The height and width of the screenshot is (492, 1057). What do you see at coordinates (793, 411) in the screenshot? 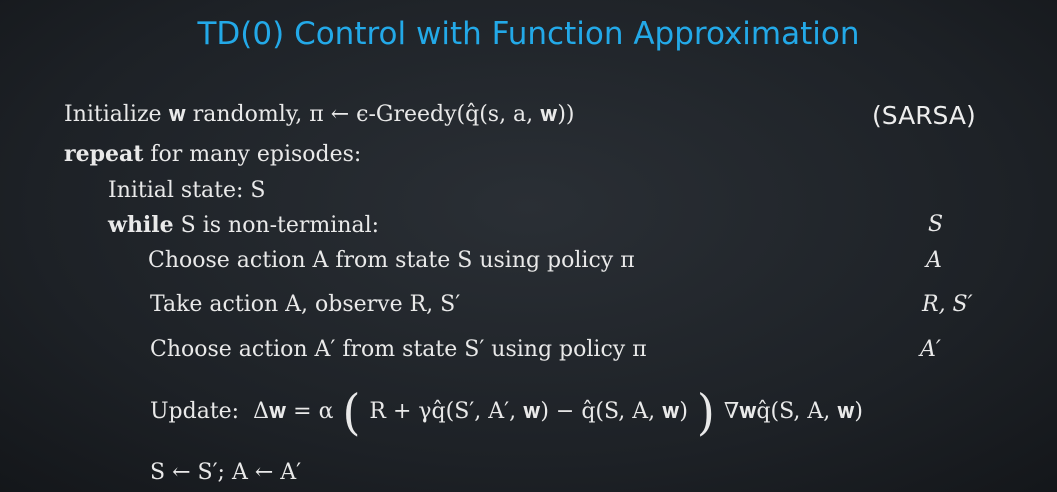
I see `update-gradient: ∇𝐰q̂(S, A, 𝐰)` at bounding box center [793, 411].